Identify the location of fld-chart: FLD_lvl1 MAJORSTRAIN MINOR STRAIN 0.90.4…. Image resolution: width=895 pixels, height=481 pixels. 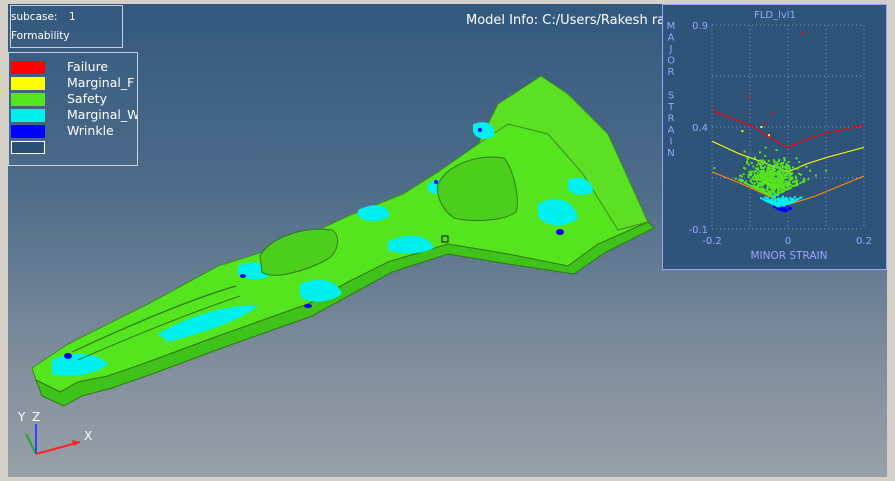
(774, 137).